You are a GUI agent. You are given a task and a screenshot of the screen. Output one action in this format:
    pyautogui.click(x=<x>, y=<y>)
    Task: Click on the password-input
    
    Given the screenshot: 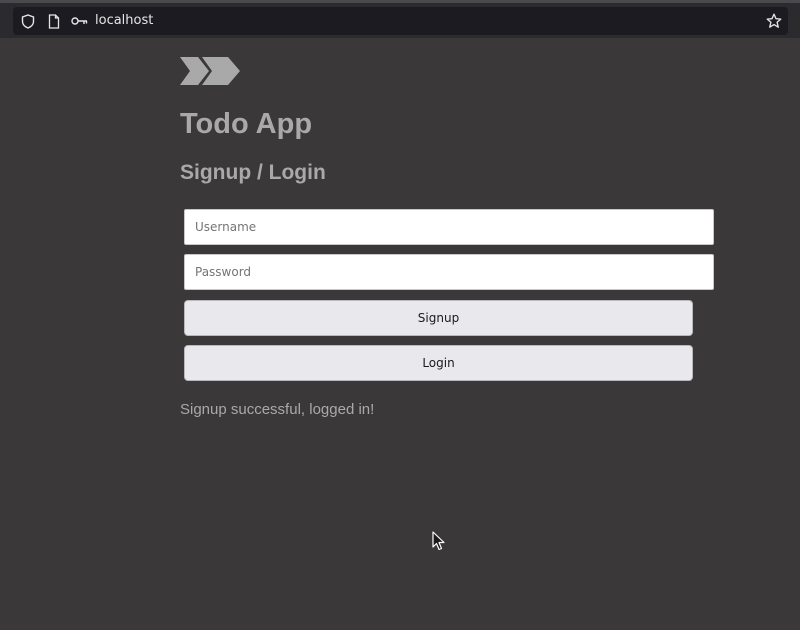 What is the action you would take?
    pyautogui.click(x=449, y=272)
    